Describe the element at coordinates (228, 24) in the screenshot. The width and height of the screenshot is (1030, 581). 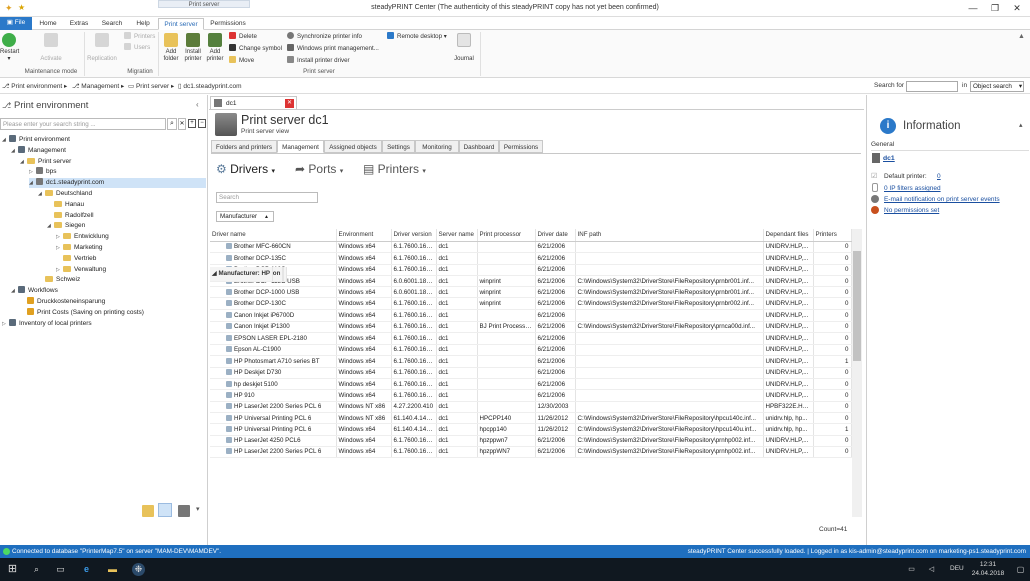
I see `tab-permissions: Permissions` at that location.